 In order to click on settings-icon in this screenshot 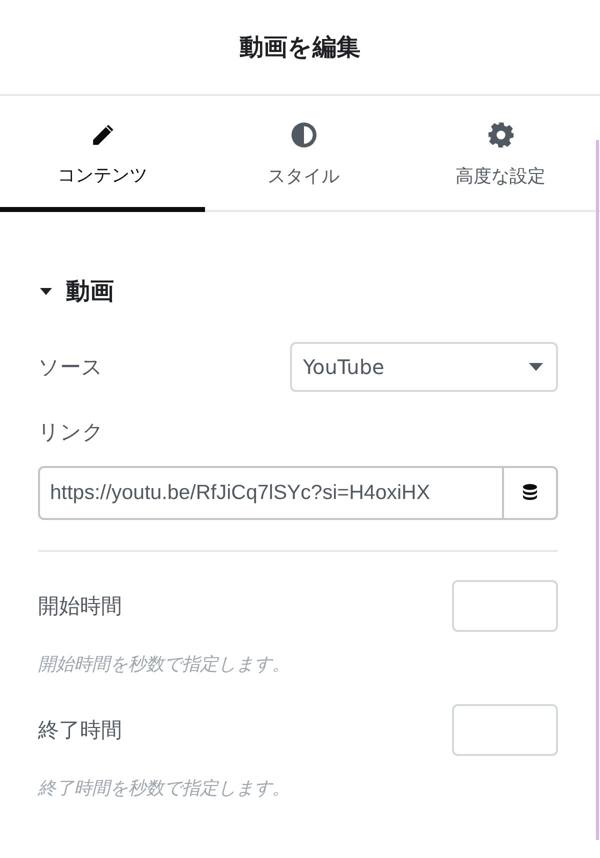, I will do `click(501, 135)`.